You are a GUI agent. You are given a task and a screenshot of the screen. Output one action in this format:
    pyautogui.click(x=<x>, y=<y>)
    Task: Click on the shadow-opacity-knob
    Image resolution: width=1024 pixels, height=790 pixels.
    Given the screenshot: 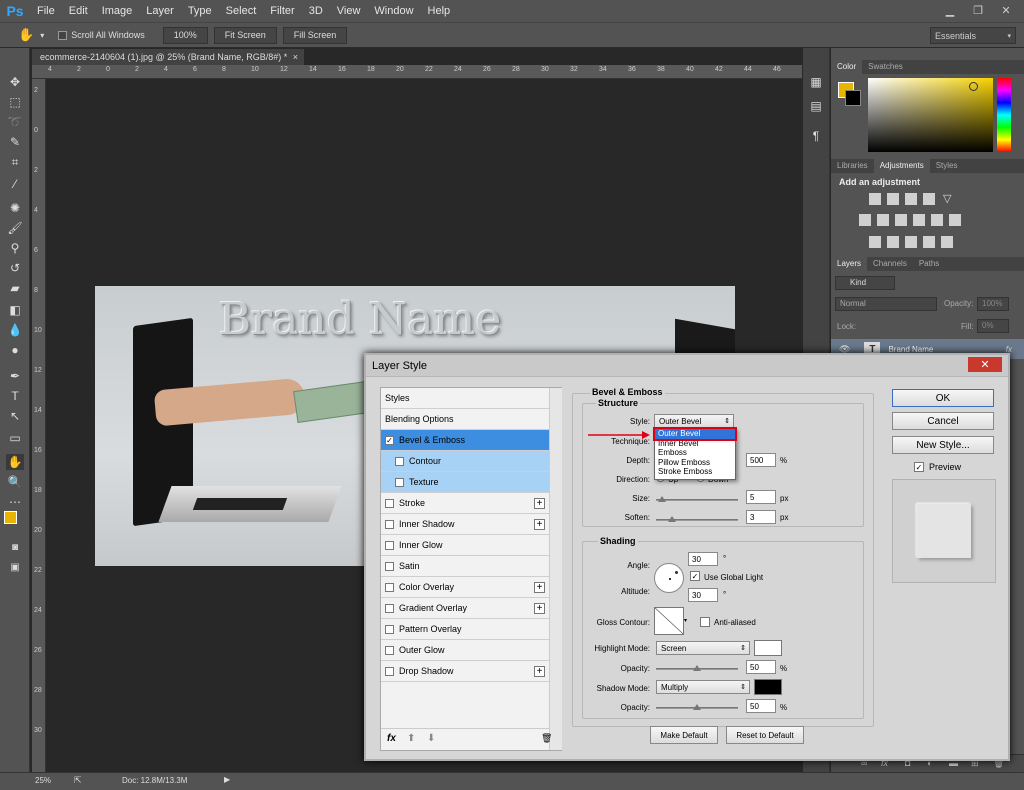 What is the action you would take?
    pyautogui.click(x=697, y=707)
    